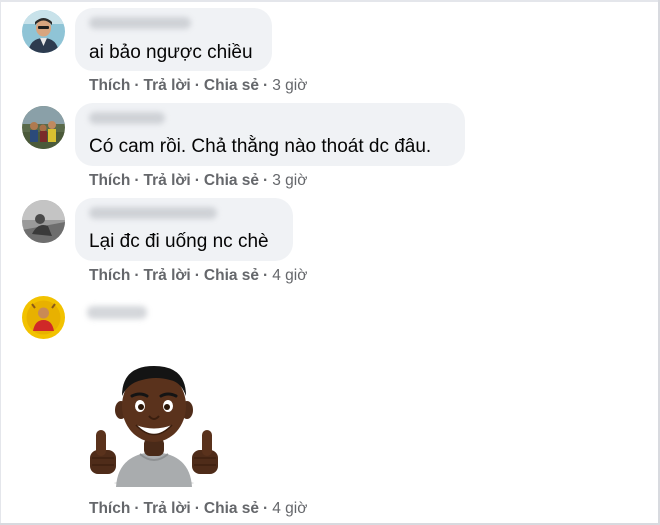 The height and width of the screenshot is (525, 660). What do you see at coordinates (270, 134) in the screenshot?
I see `comment-bubble: Có cam rồi. Chả thằng nào thoát dc đâu.` at bounding box center [270, 134].